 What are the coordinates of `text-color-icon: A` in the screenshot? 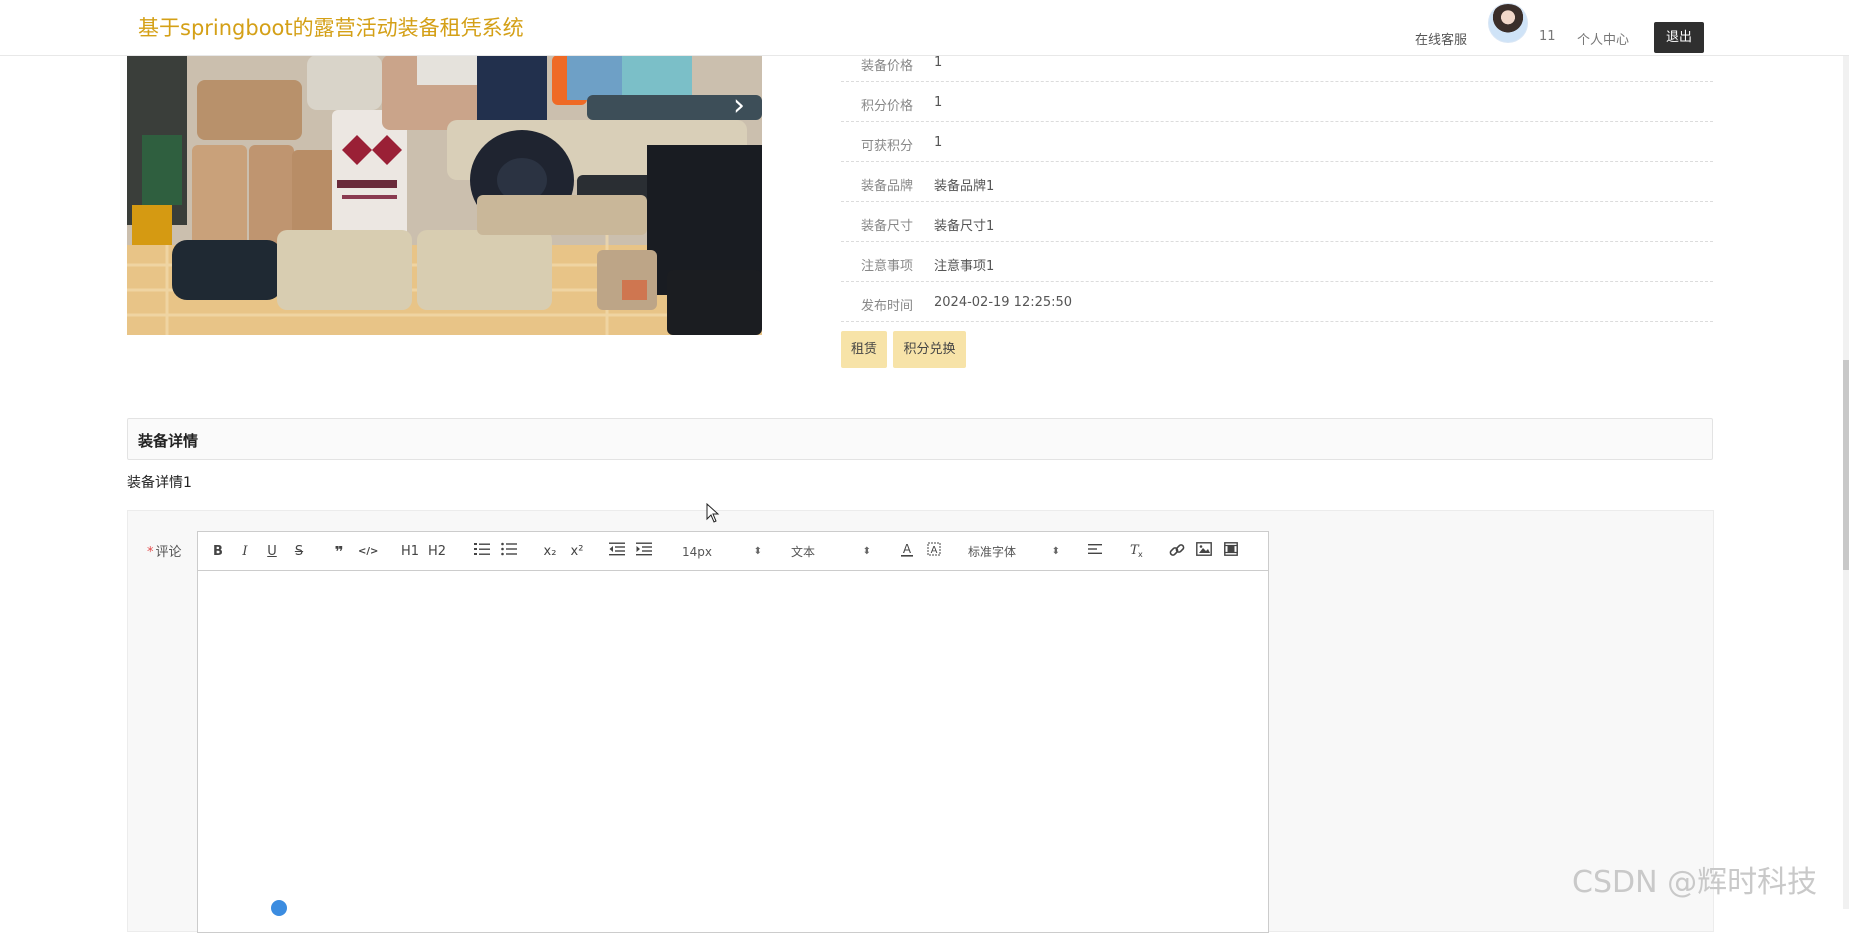 It's located at (907, 552).